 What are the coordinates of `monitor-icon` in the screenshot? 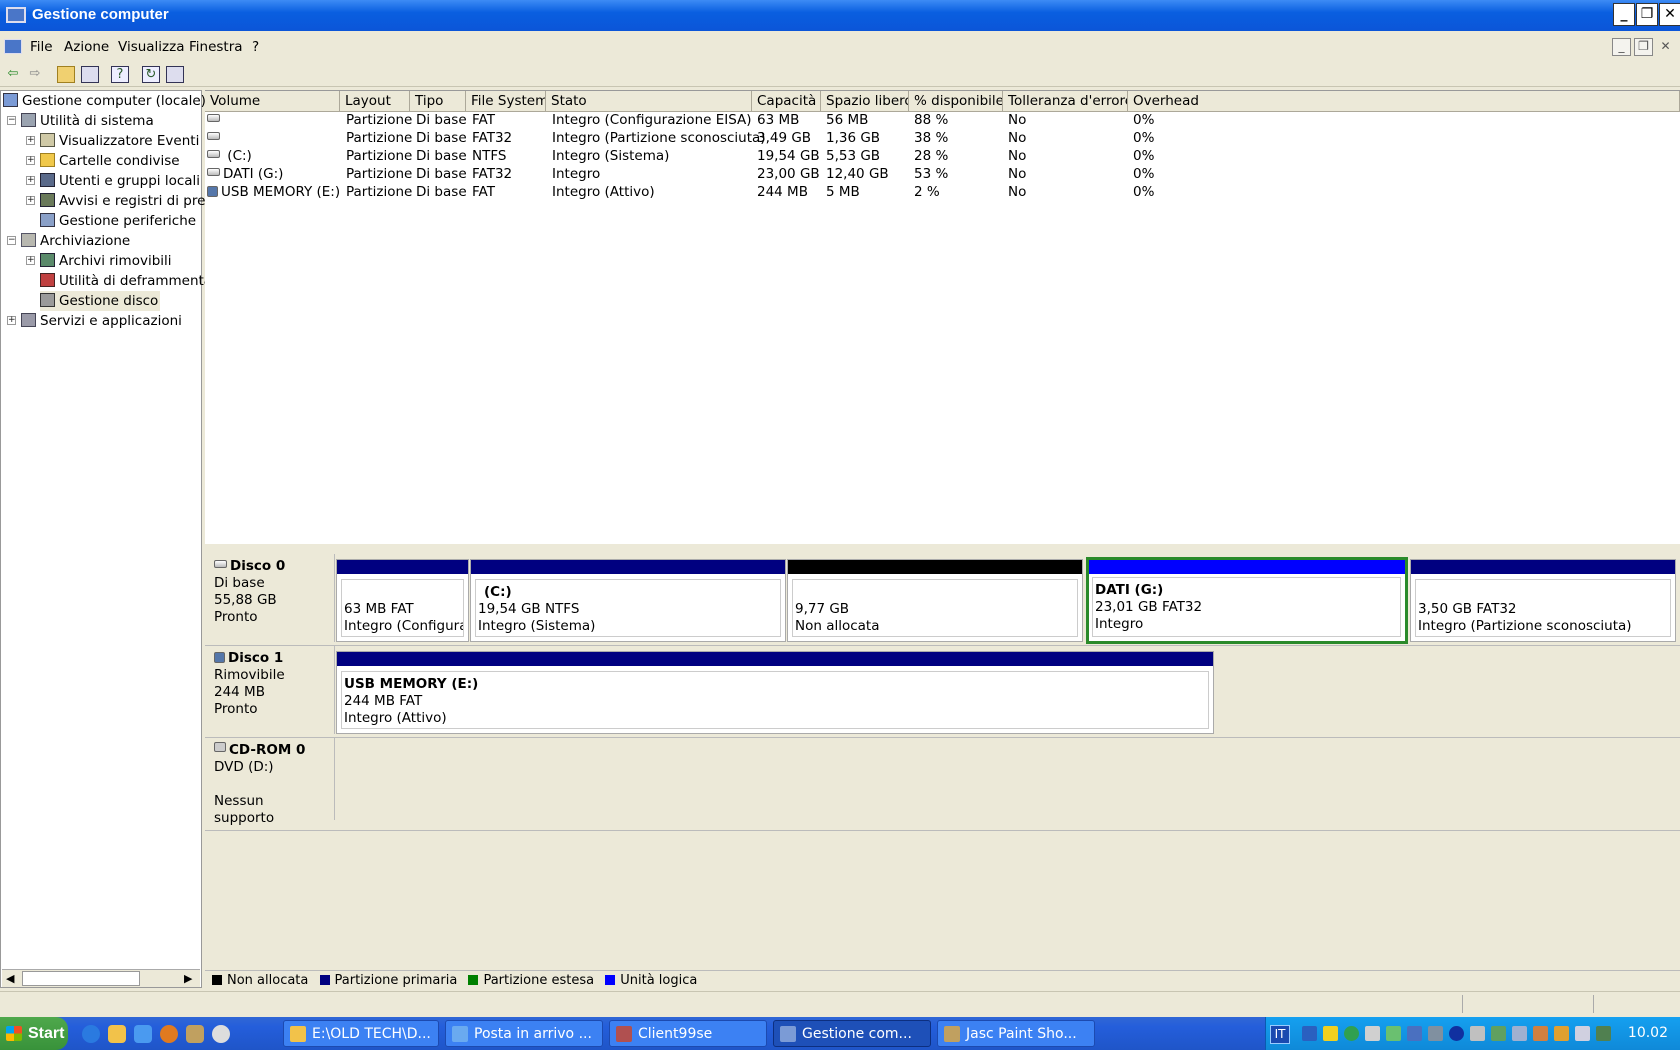 It's located at (1519, 1033).